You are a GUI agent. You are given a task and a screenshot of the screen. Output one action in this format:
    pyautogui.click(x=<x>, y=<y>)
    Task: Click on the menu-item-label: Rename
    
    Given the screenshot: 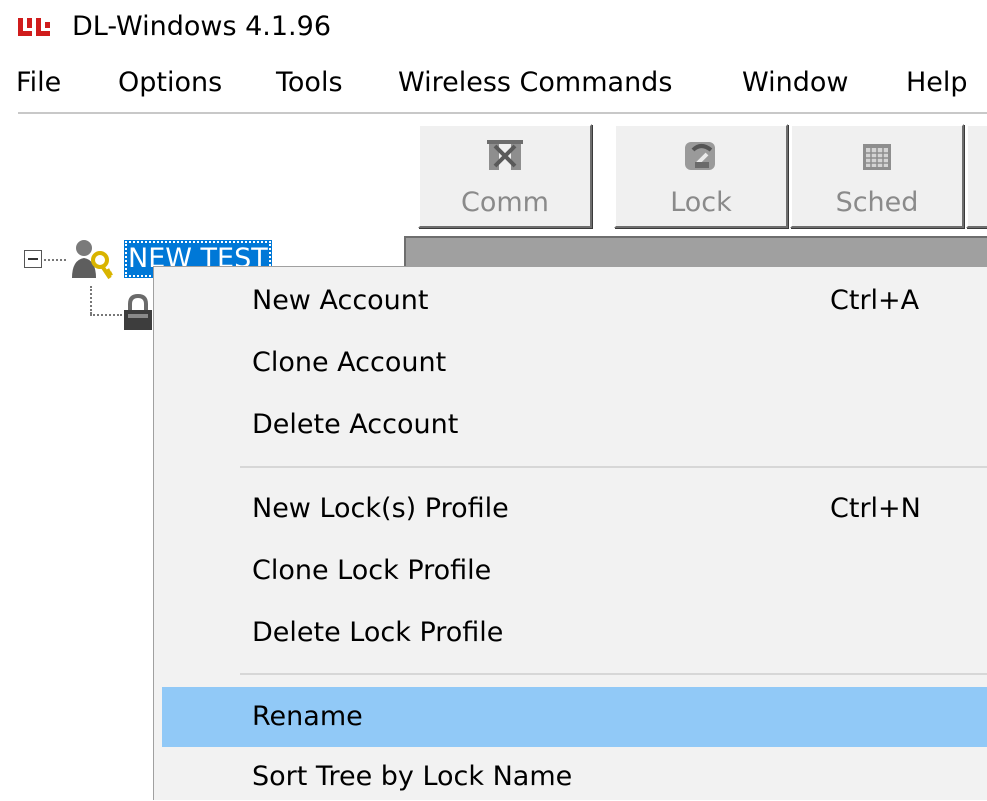 What is the action you would take?
    pyautogui.click(x=307, y=716)
    